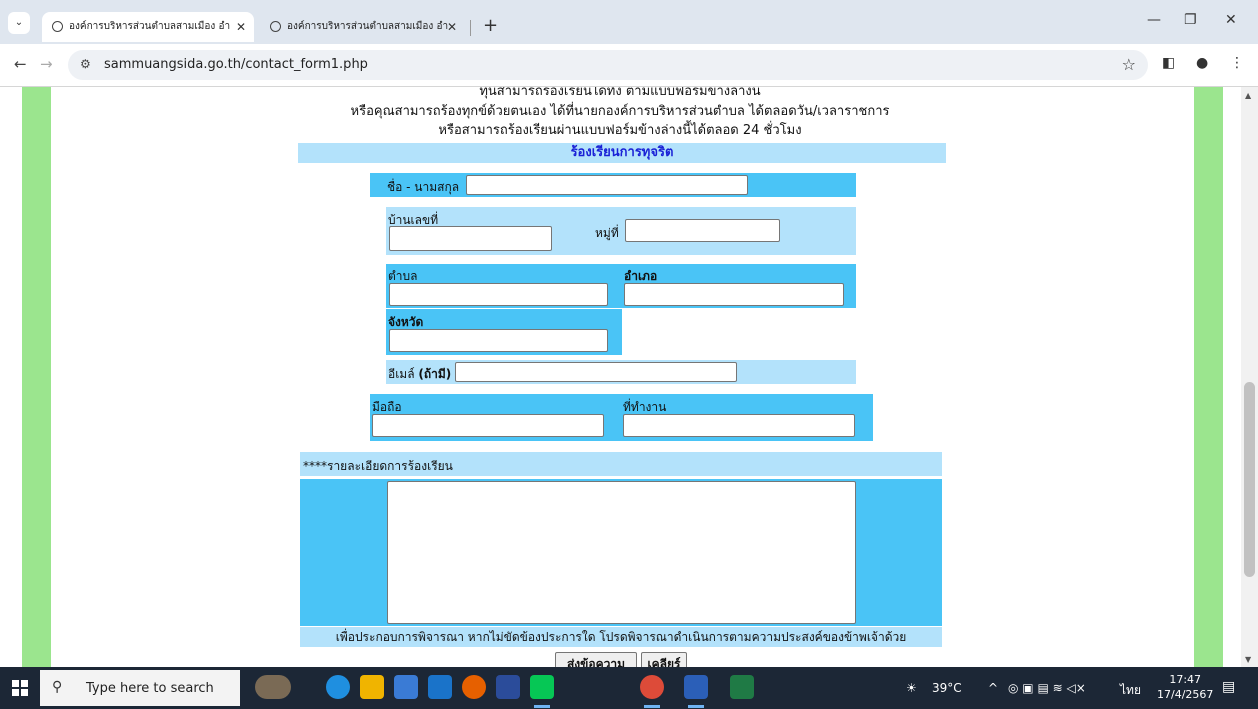  I want to click on forward-arrow-icon: →, so click(46, 64).